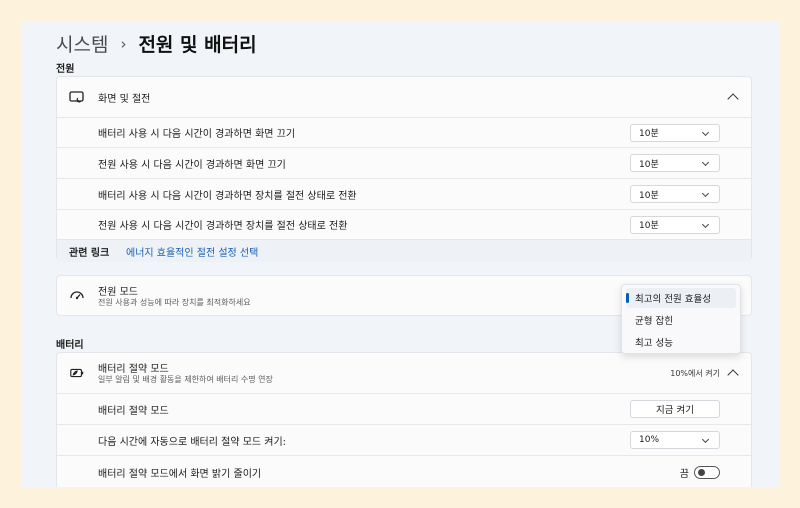 This screenshot has height=508, width=800. Describe the element at coordinates (695, 373) in the screenshot. I see `battery-saver-status: 10%에서 켜기` at that location.